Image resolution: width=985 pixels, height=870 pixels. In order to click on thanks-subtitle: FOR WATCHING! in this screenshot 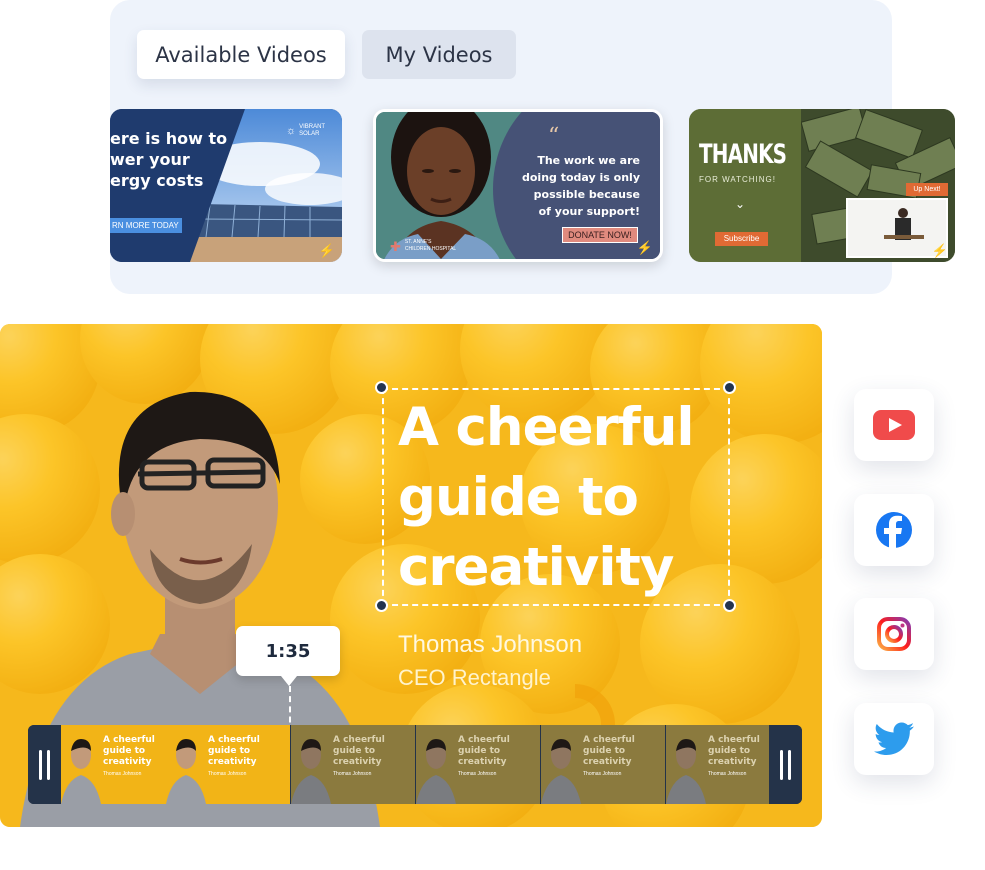, I will do `click(737, 179)`.